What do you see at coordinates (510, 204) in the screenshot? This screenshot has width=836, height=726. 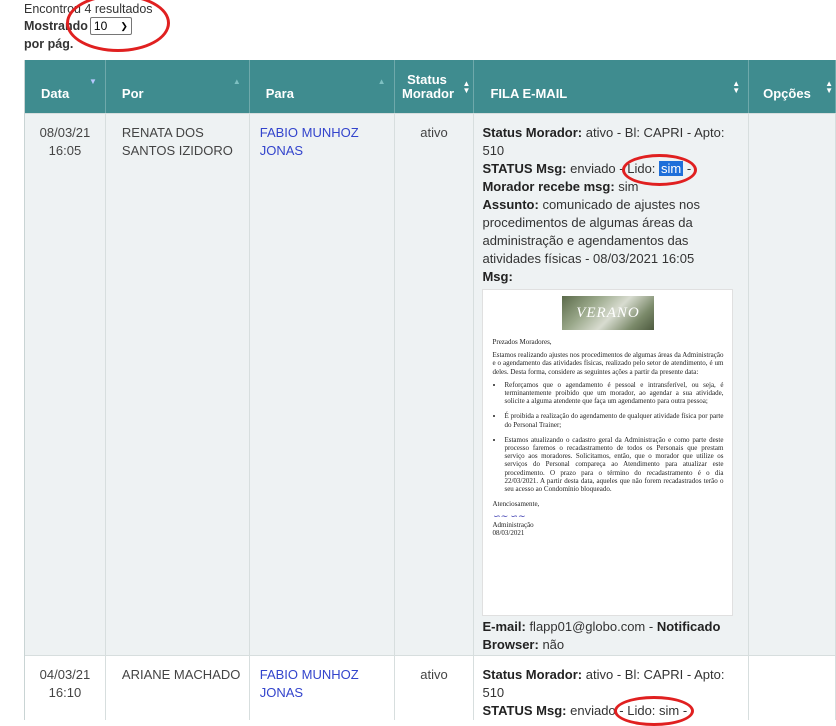 I see `field-label: Assunto:` at bounding box center [510, 204].